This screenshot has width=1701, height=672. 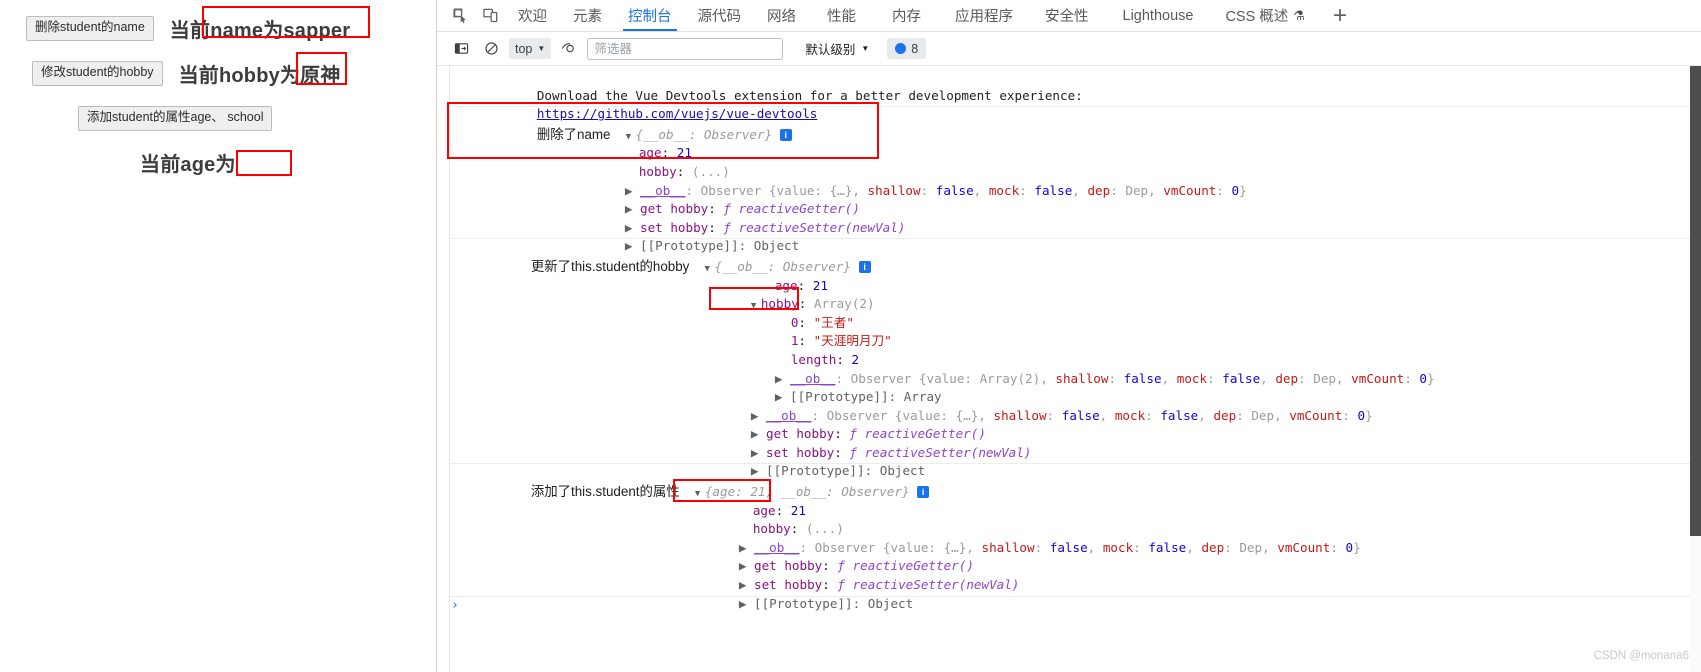 I want to click on issues-counter-button: 8, so click(x=907, y=48).